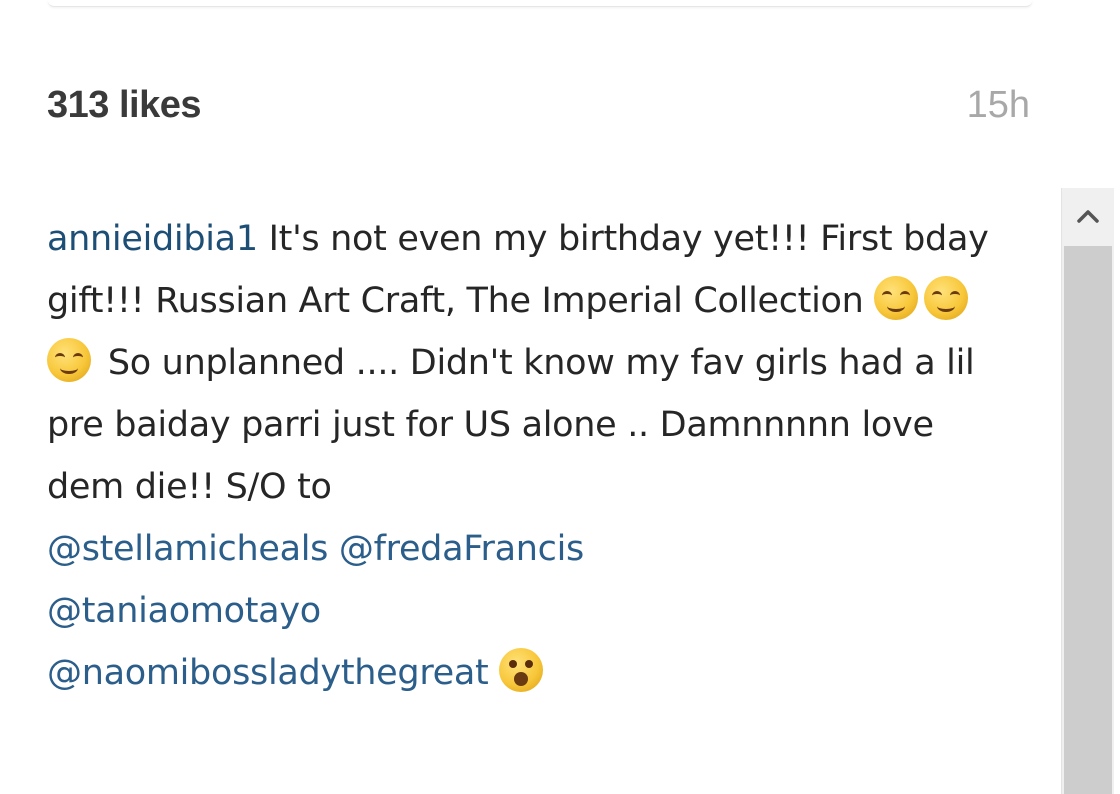  Describe the element at coordinates (540, 3) in the screenshot. I see `top-divider` at that location.